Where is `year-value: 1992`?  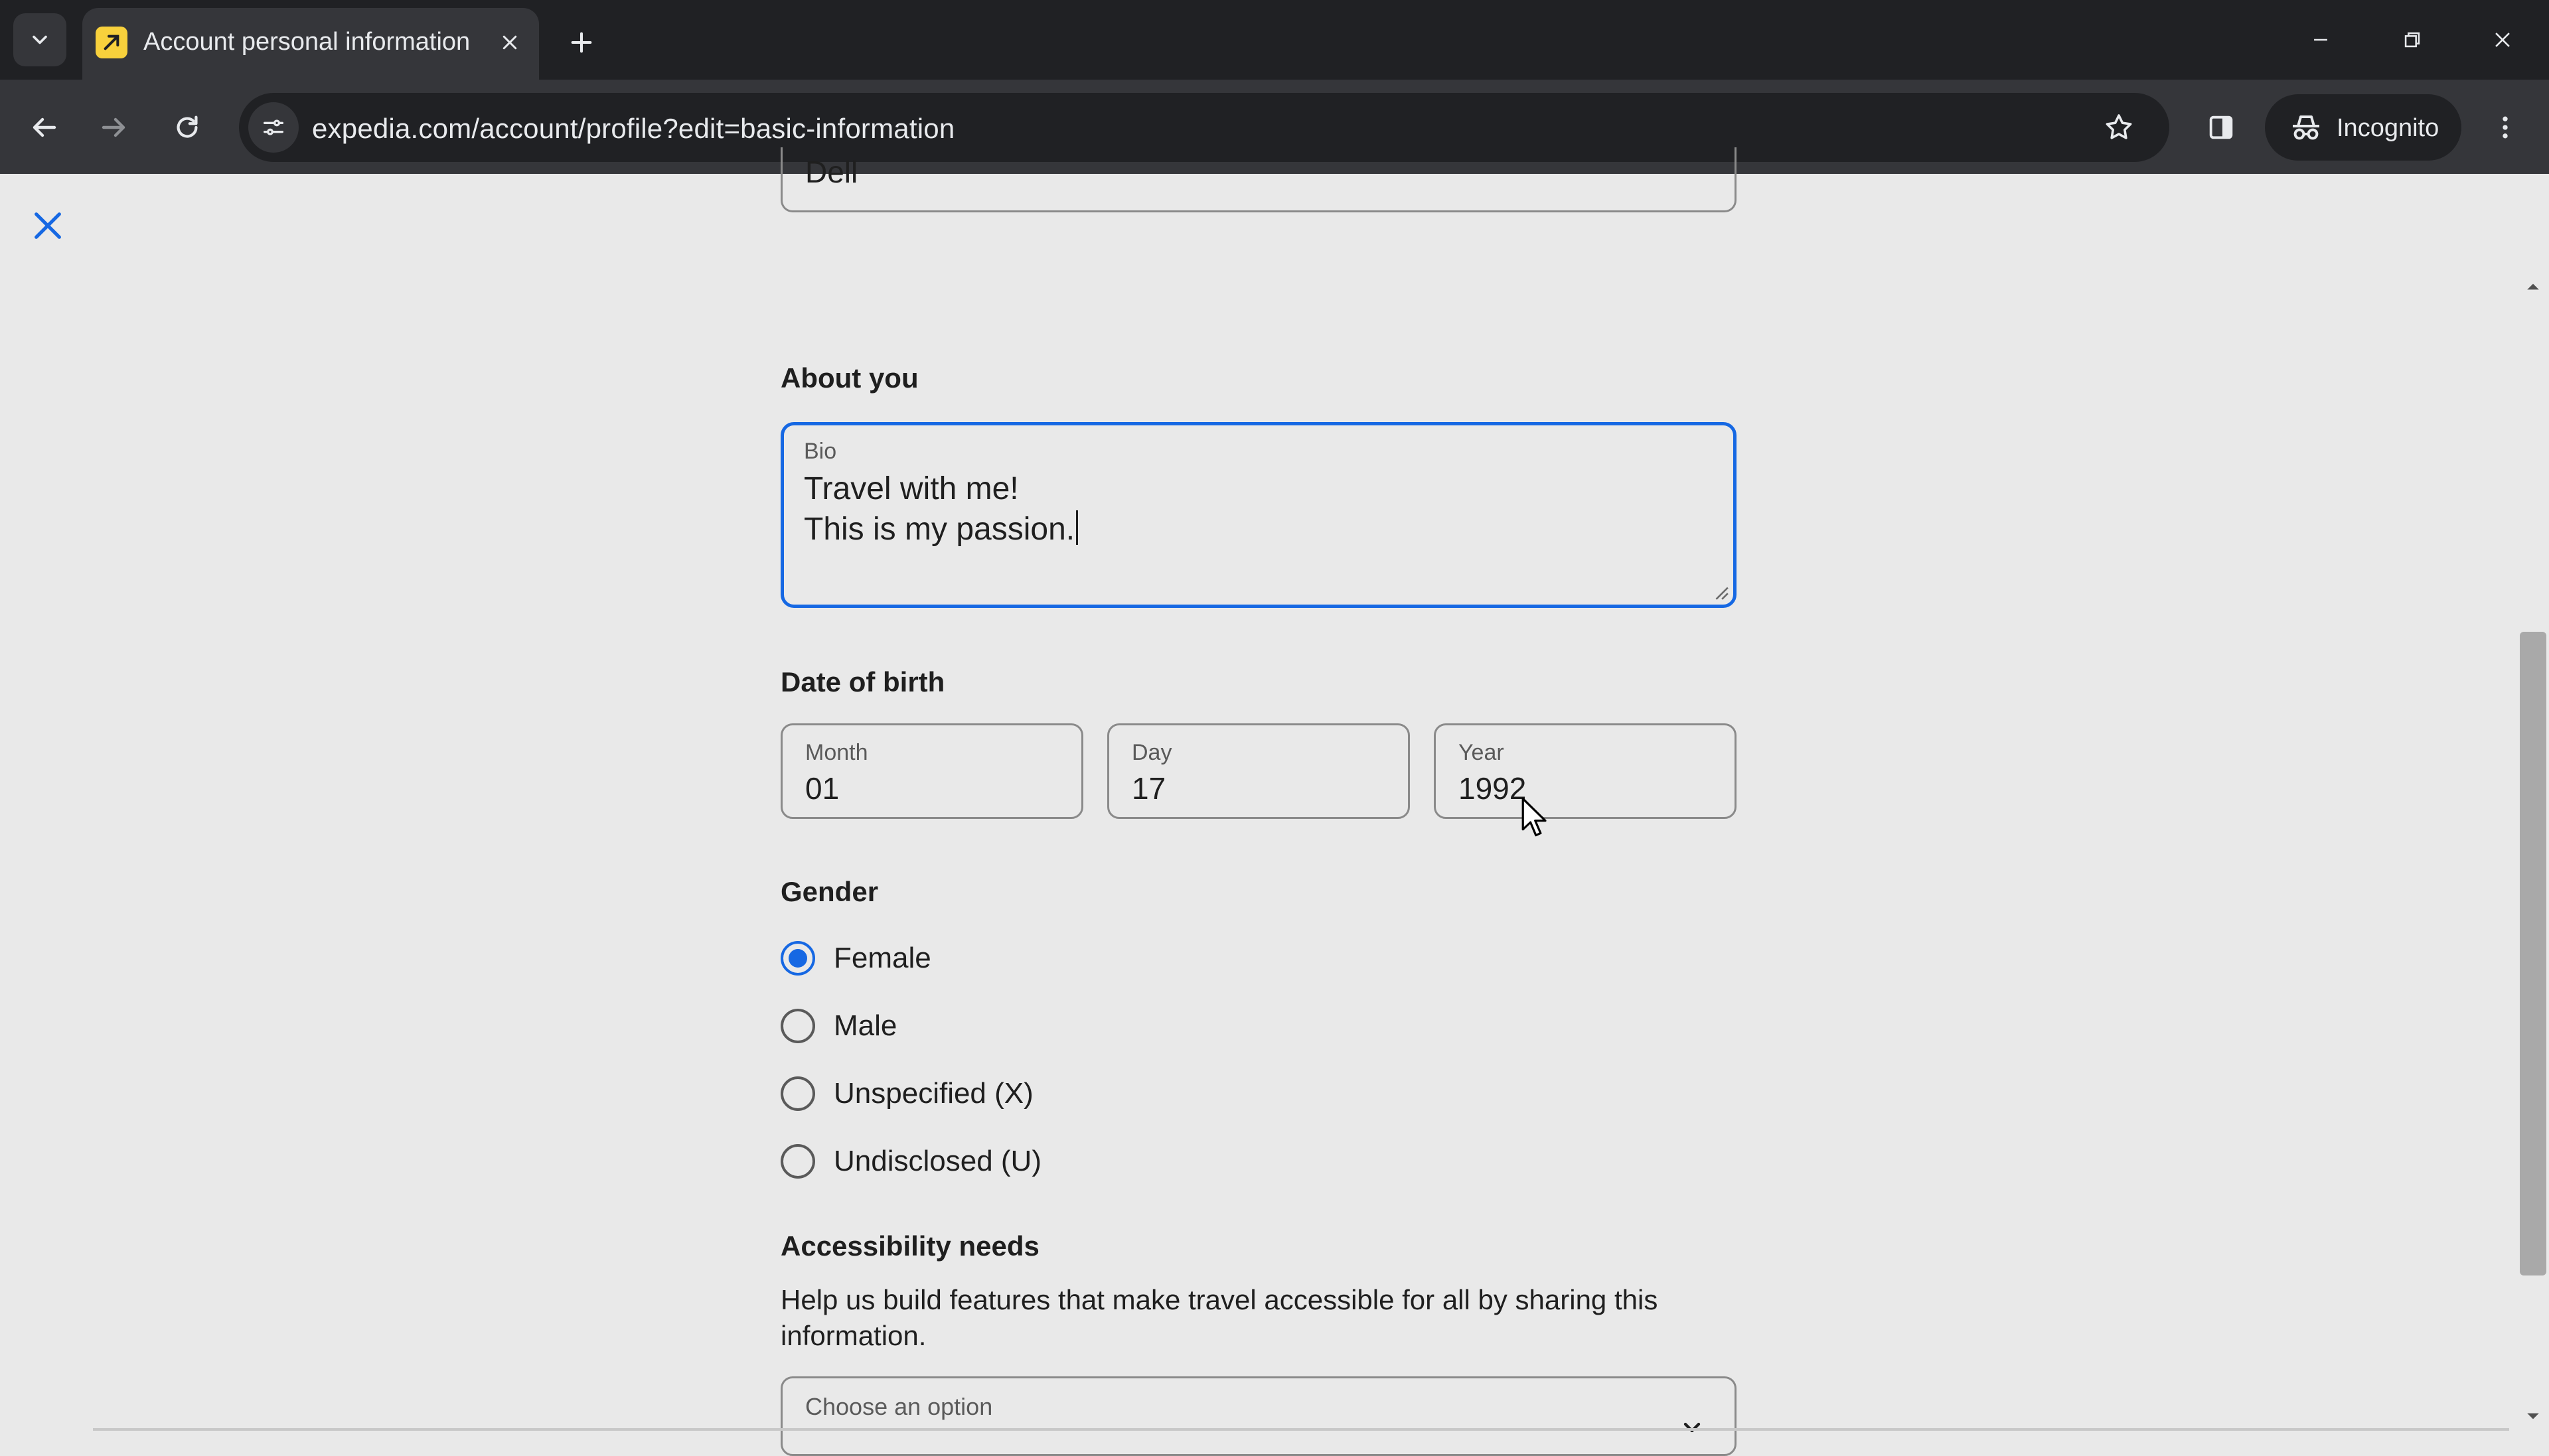
year-value: 1992 is located at coordinates (1492, 788).